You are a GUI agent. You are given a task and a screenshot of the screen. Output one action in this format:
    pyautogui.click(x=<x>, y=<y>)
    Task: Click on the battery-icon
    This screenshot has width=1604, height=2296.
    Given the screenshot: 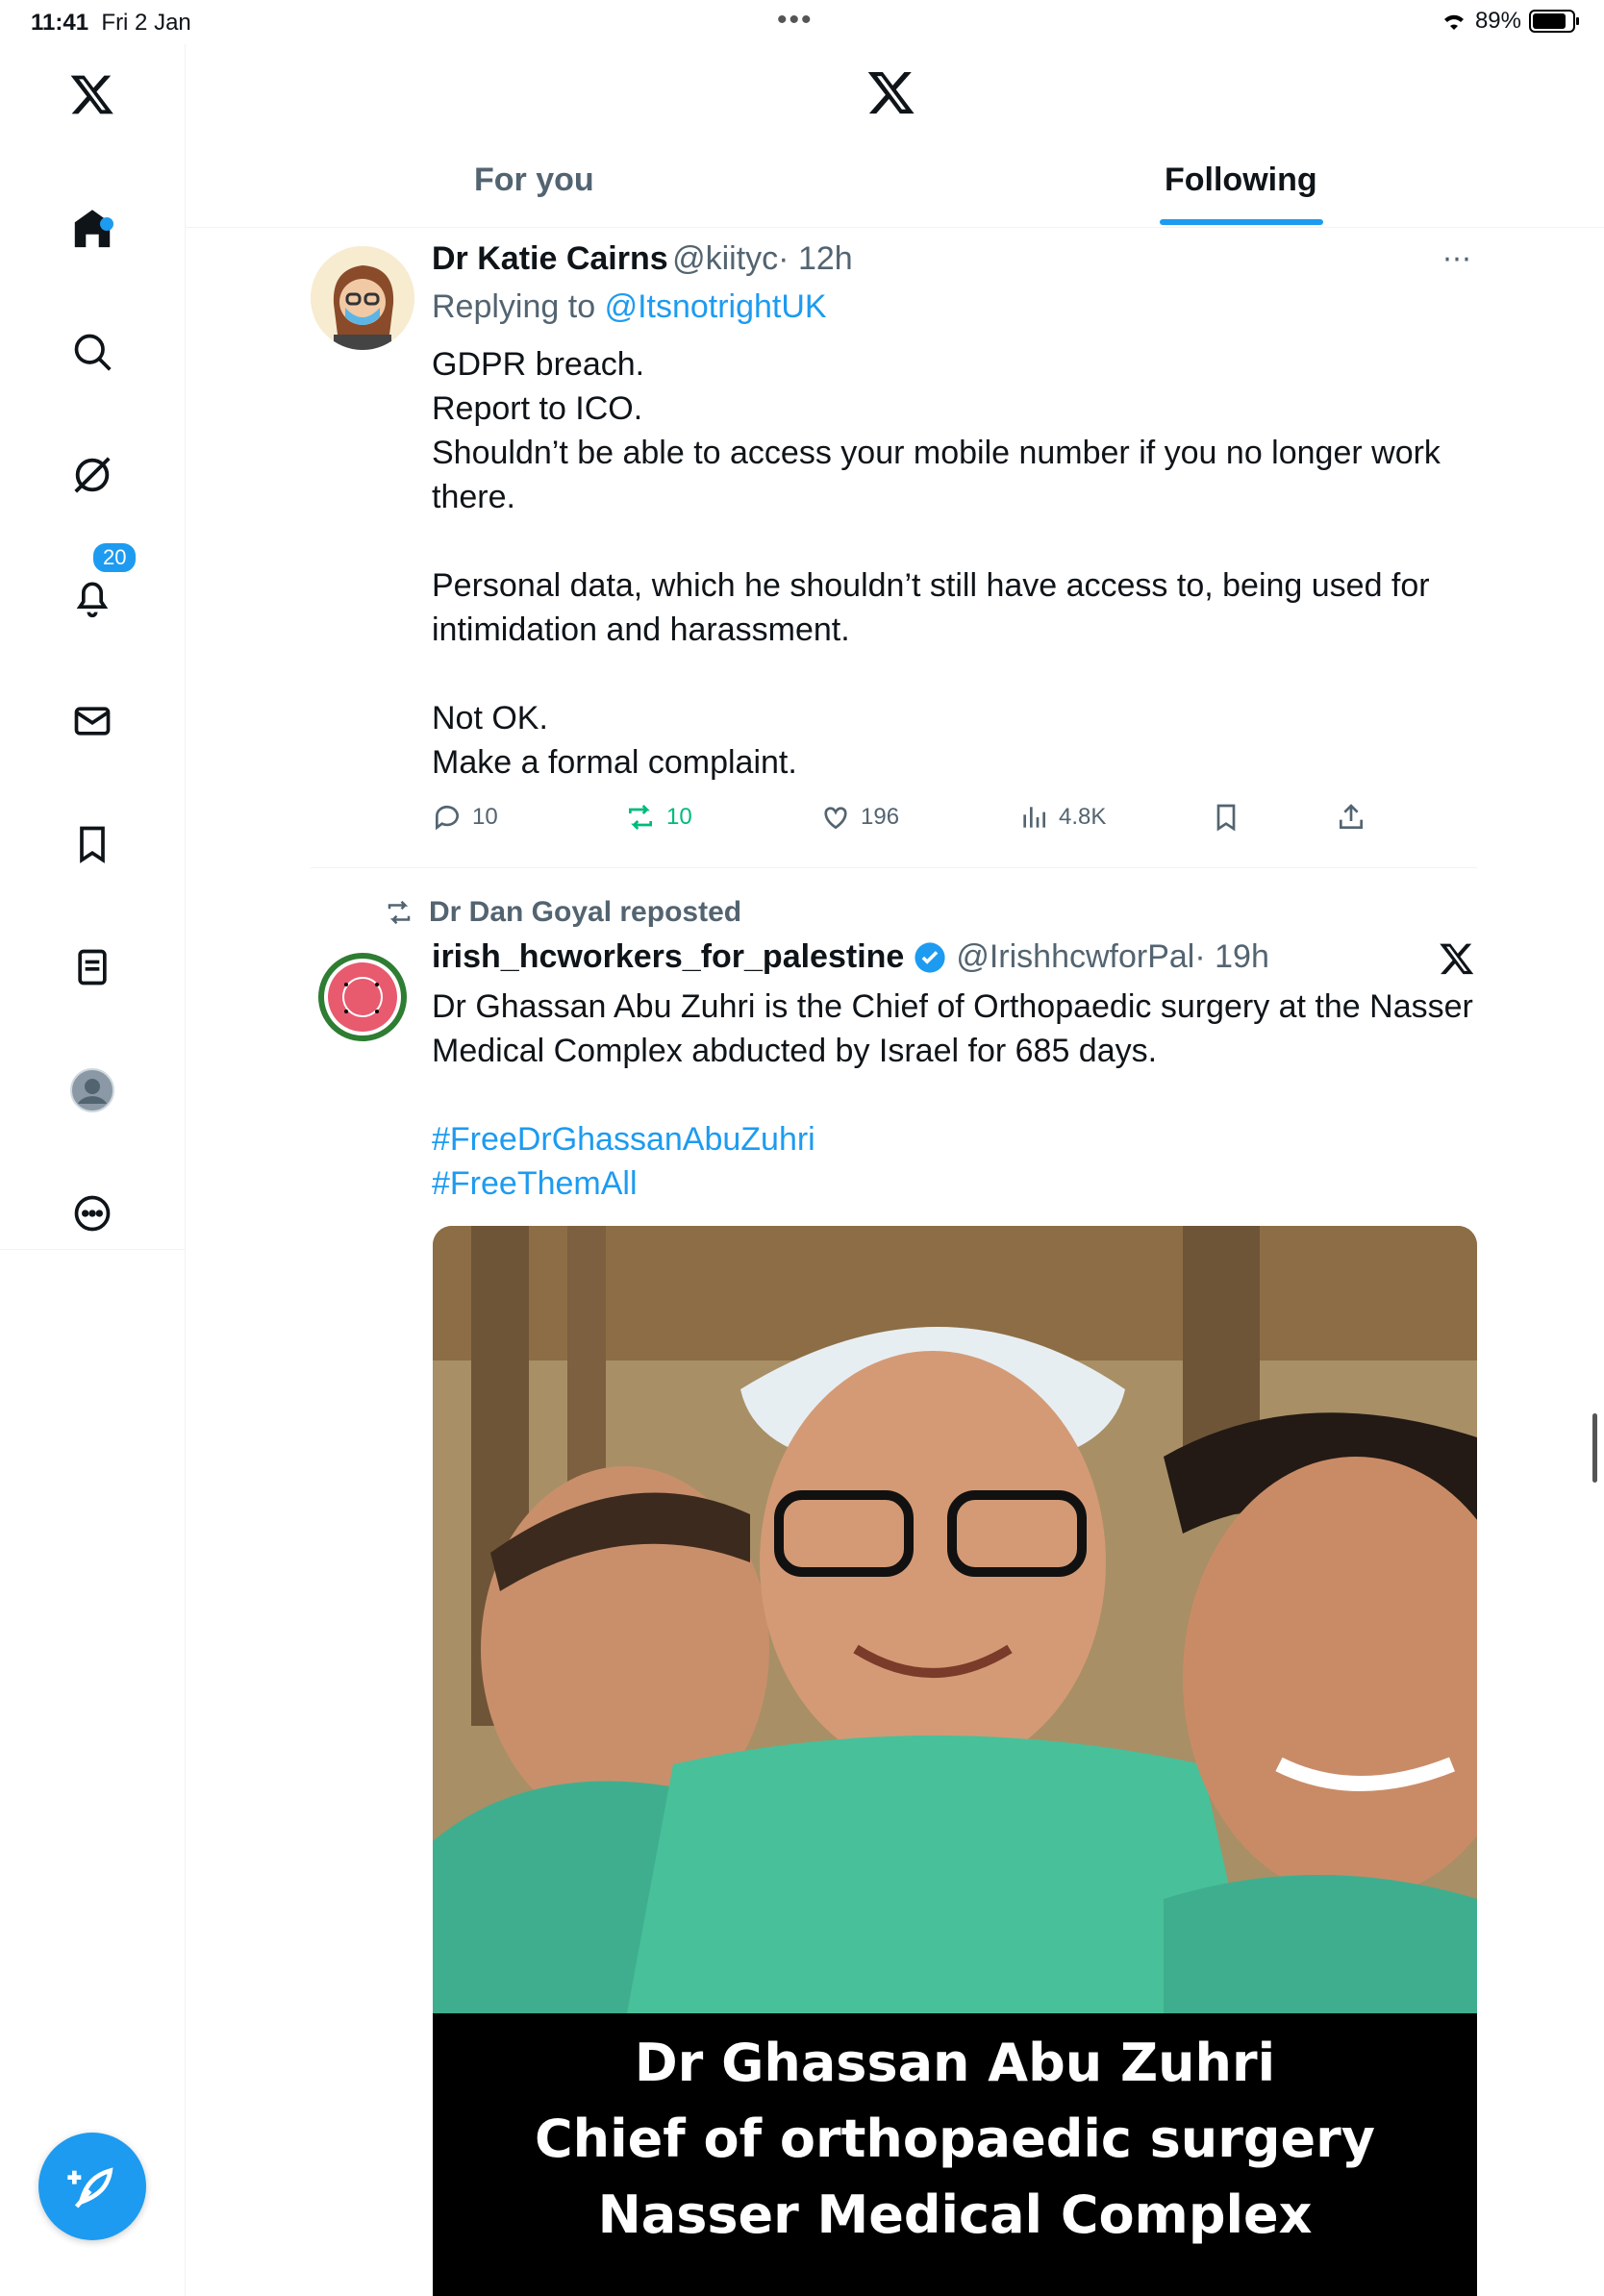 What is the action you would take?
    pyautogui.click(x=1554, y=21)
    